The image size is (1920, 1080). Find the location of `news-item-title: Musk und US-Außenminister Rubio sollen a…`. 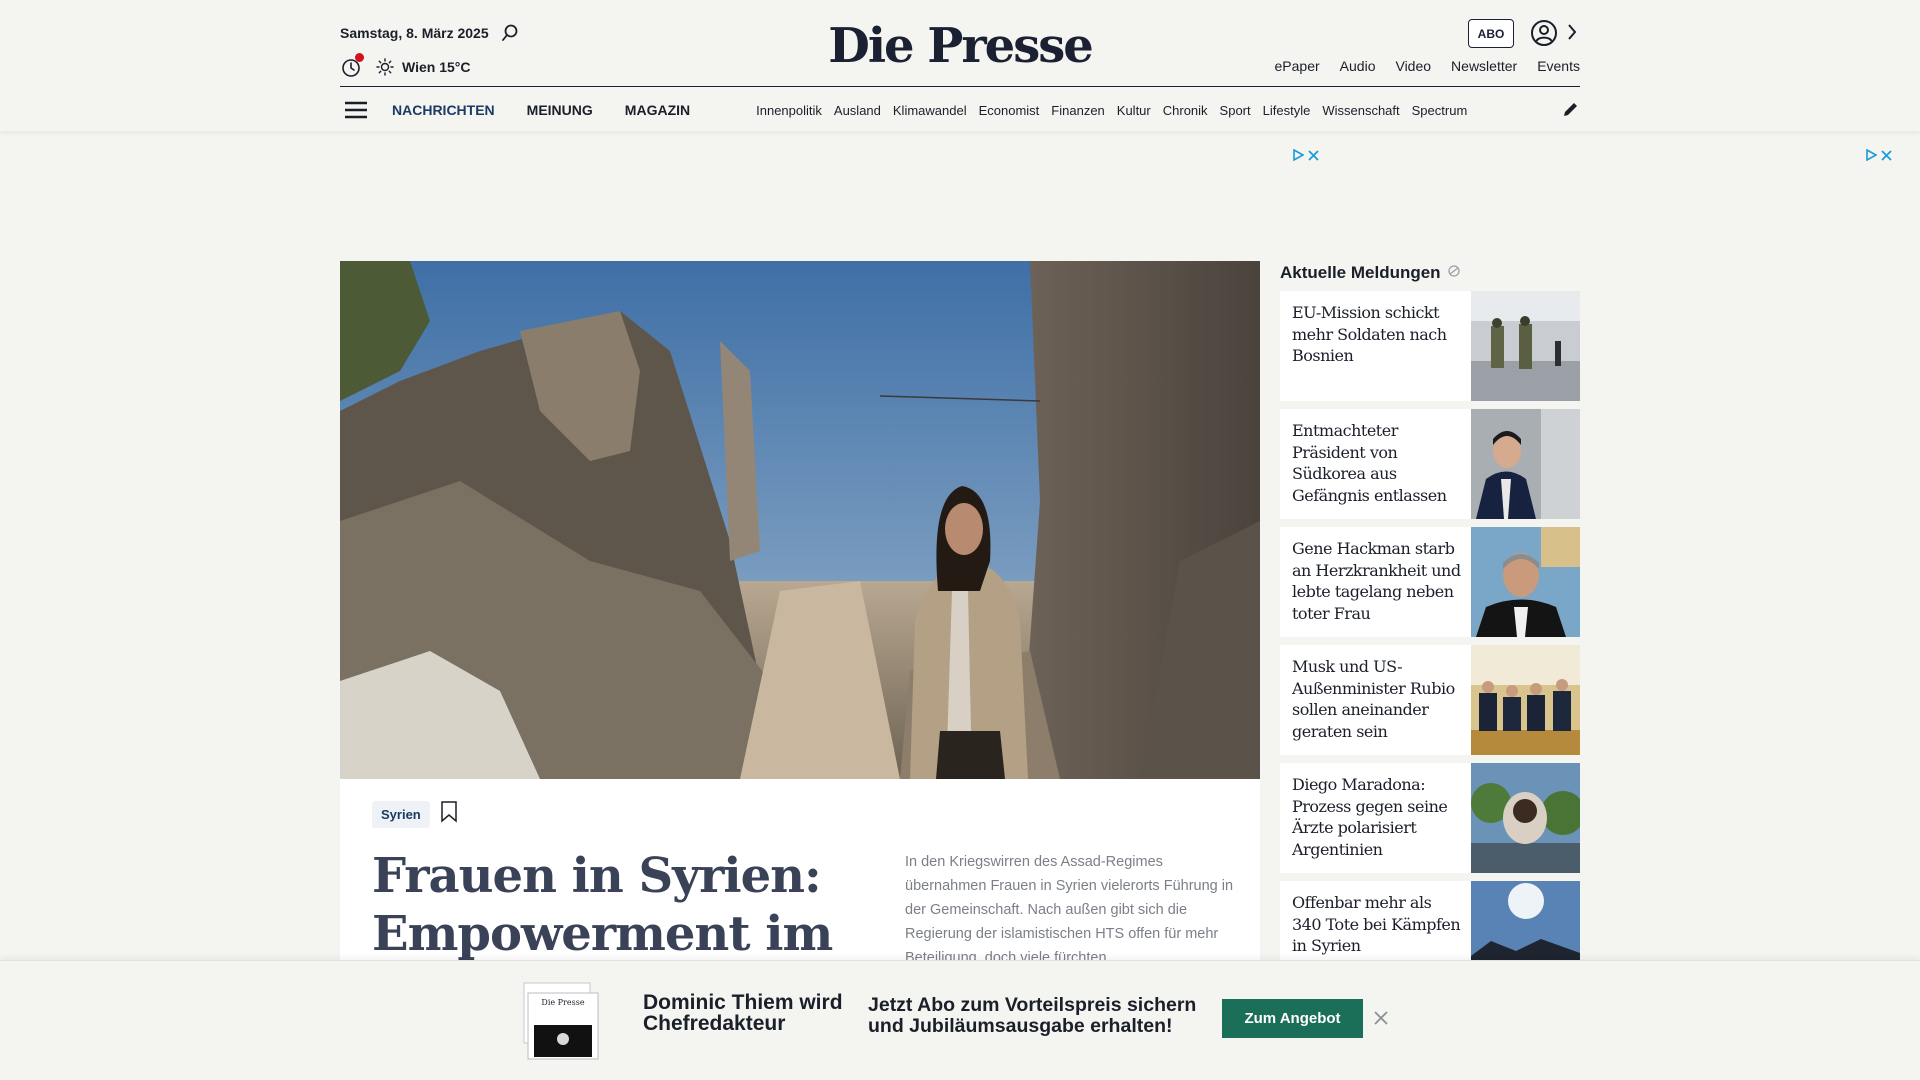

news-item-title: Musk und US-Außenminister Rubio sollen a… is located at coordinates (1373, 699).